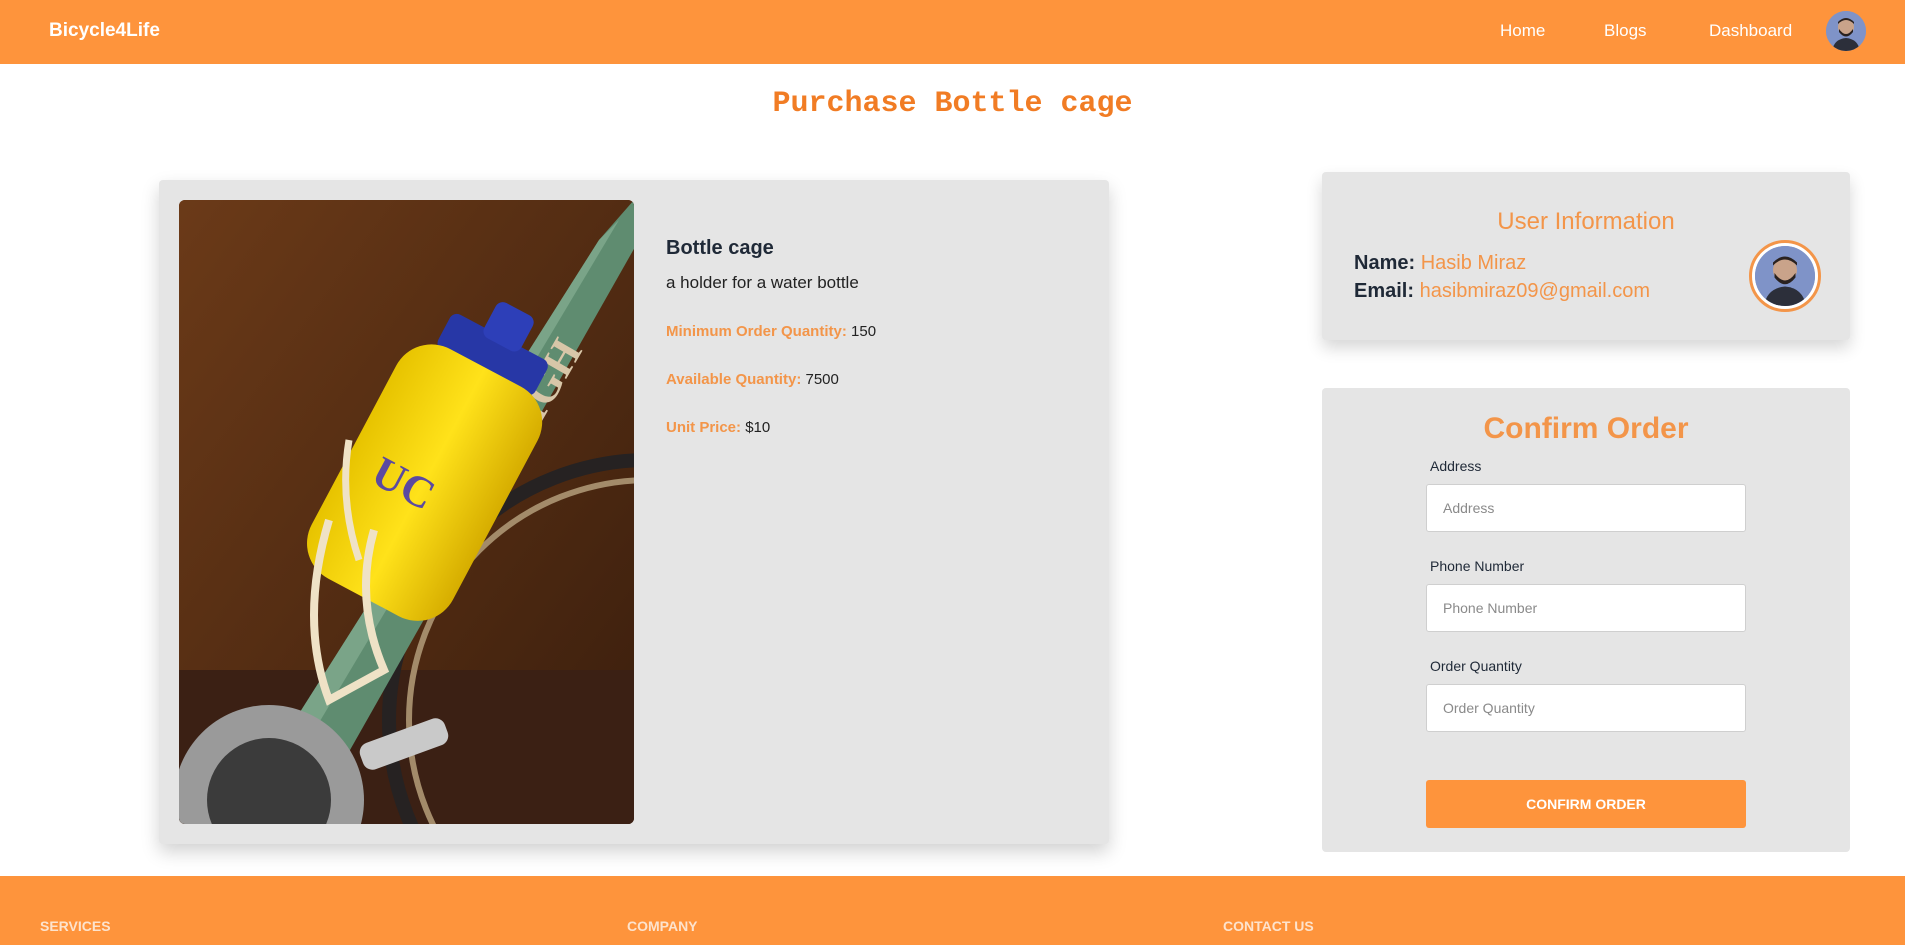 The height and width of the screenshot is (945, 1905). What do you see at coordinates (1476, 666) in the screenshot?
I see `quantity-label: Order Quantity` at bounding box center [1476, 666].